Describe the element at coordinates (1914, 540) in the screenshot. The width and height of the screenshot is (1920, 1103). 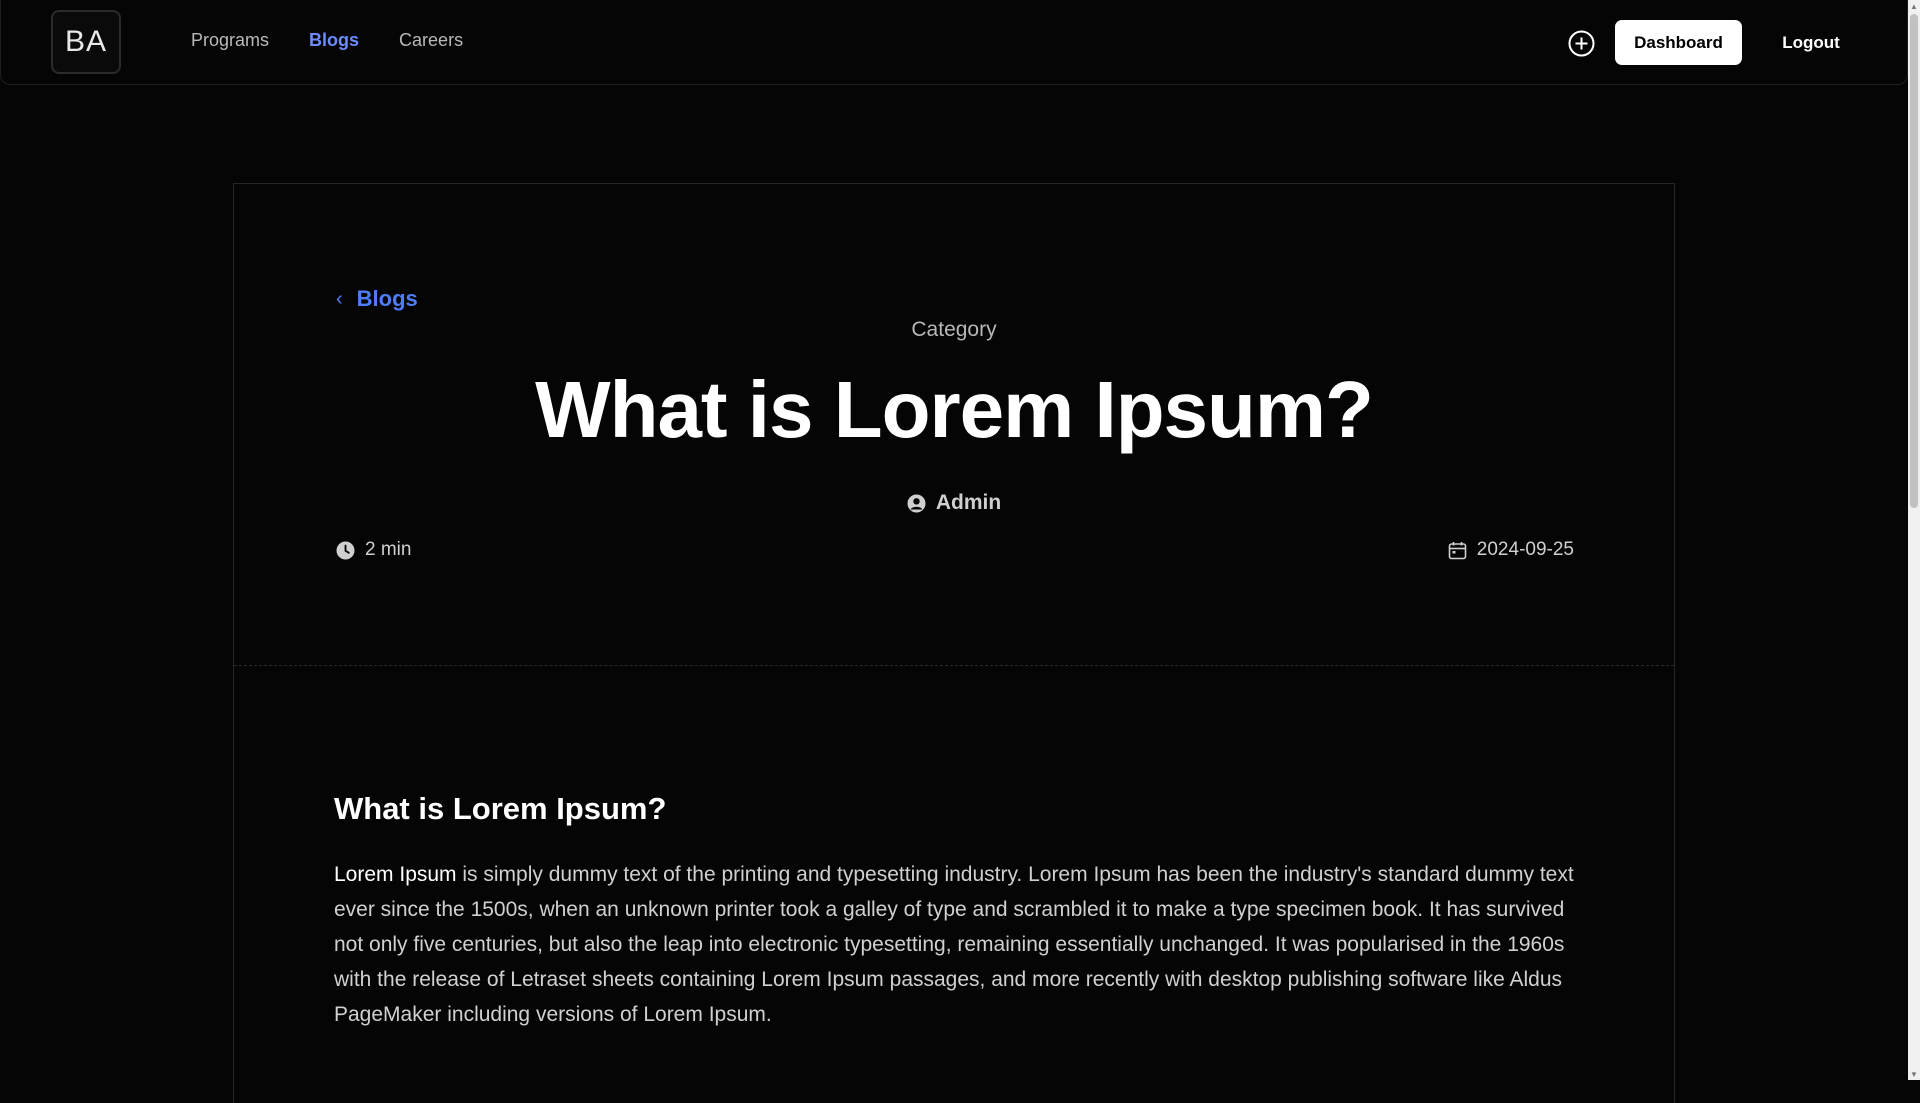
I see `vertical-scrollbar: ▲ ▼` at that location.